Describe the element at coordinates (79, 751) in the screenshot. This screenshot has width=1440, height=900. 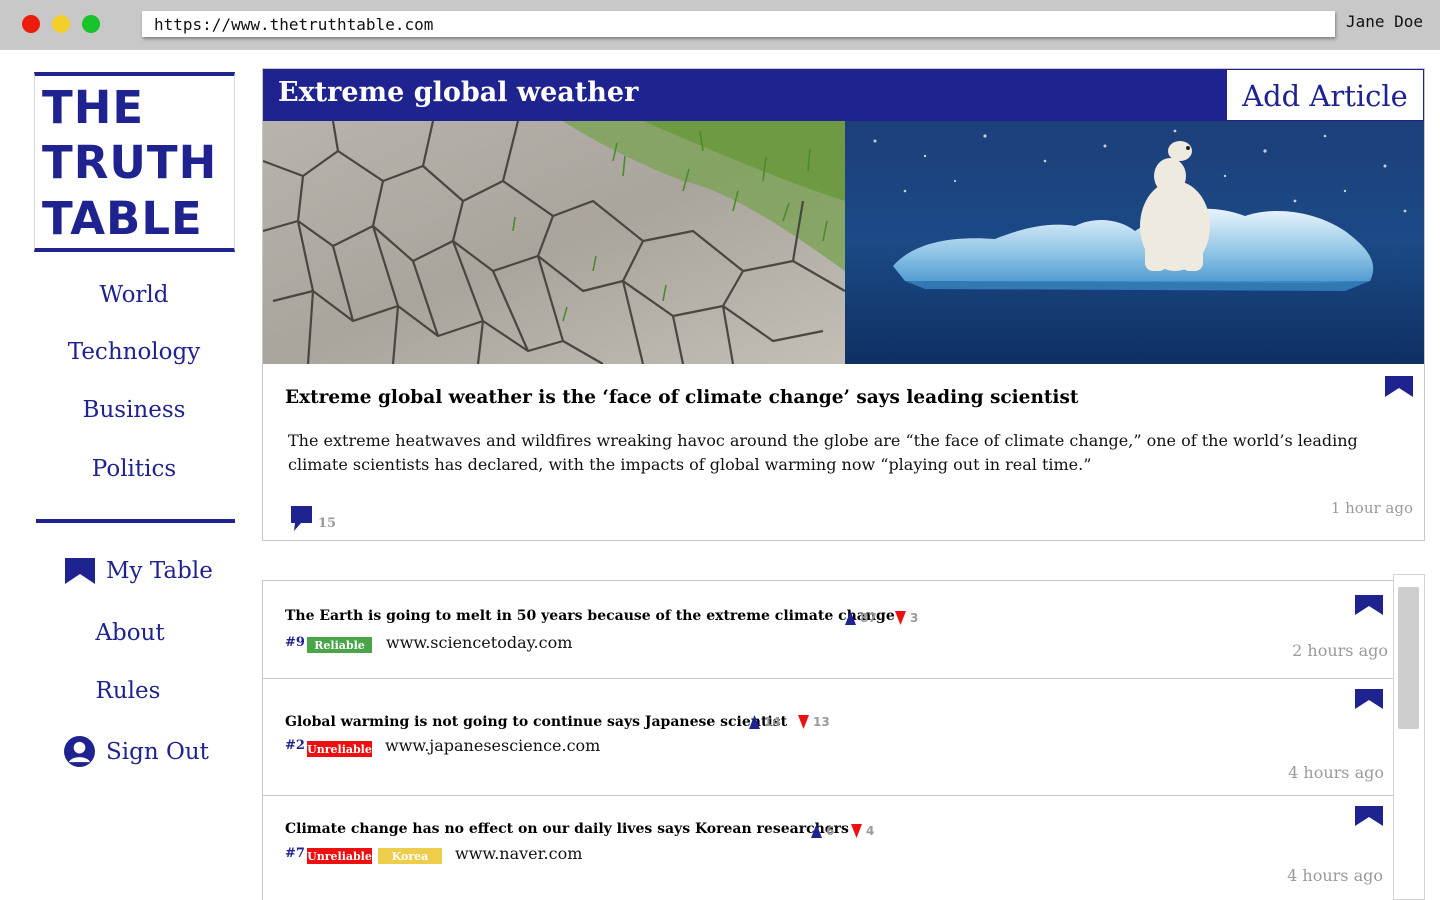
I see `user-icon` at that location.